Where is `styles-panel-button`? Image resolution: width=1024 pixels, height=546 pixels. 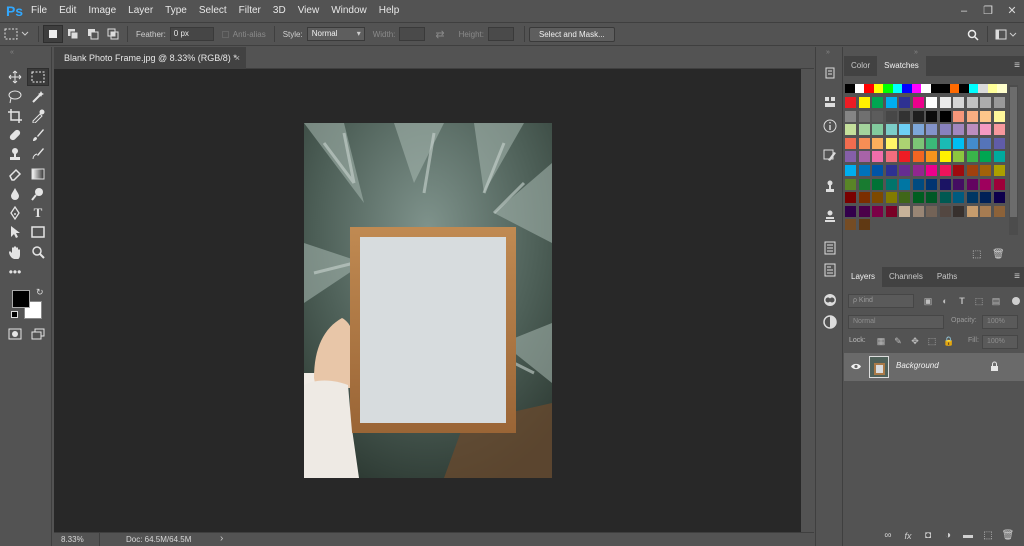
styles-panel-button is located at coordinates (830, 322).